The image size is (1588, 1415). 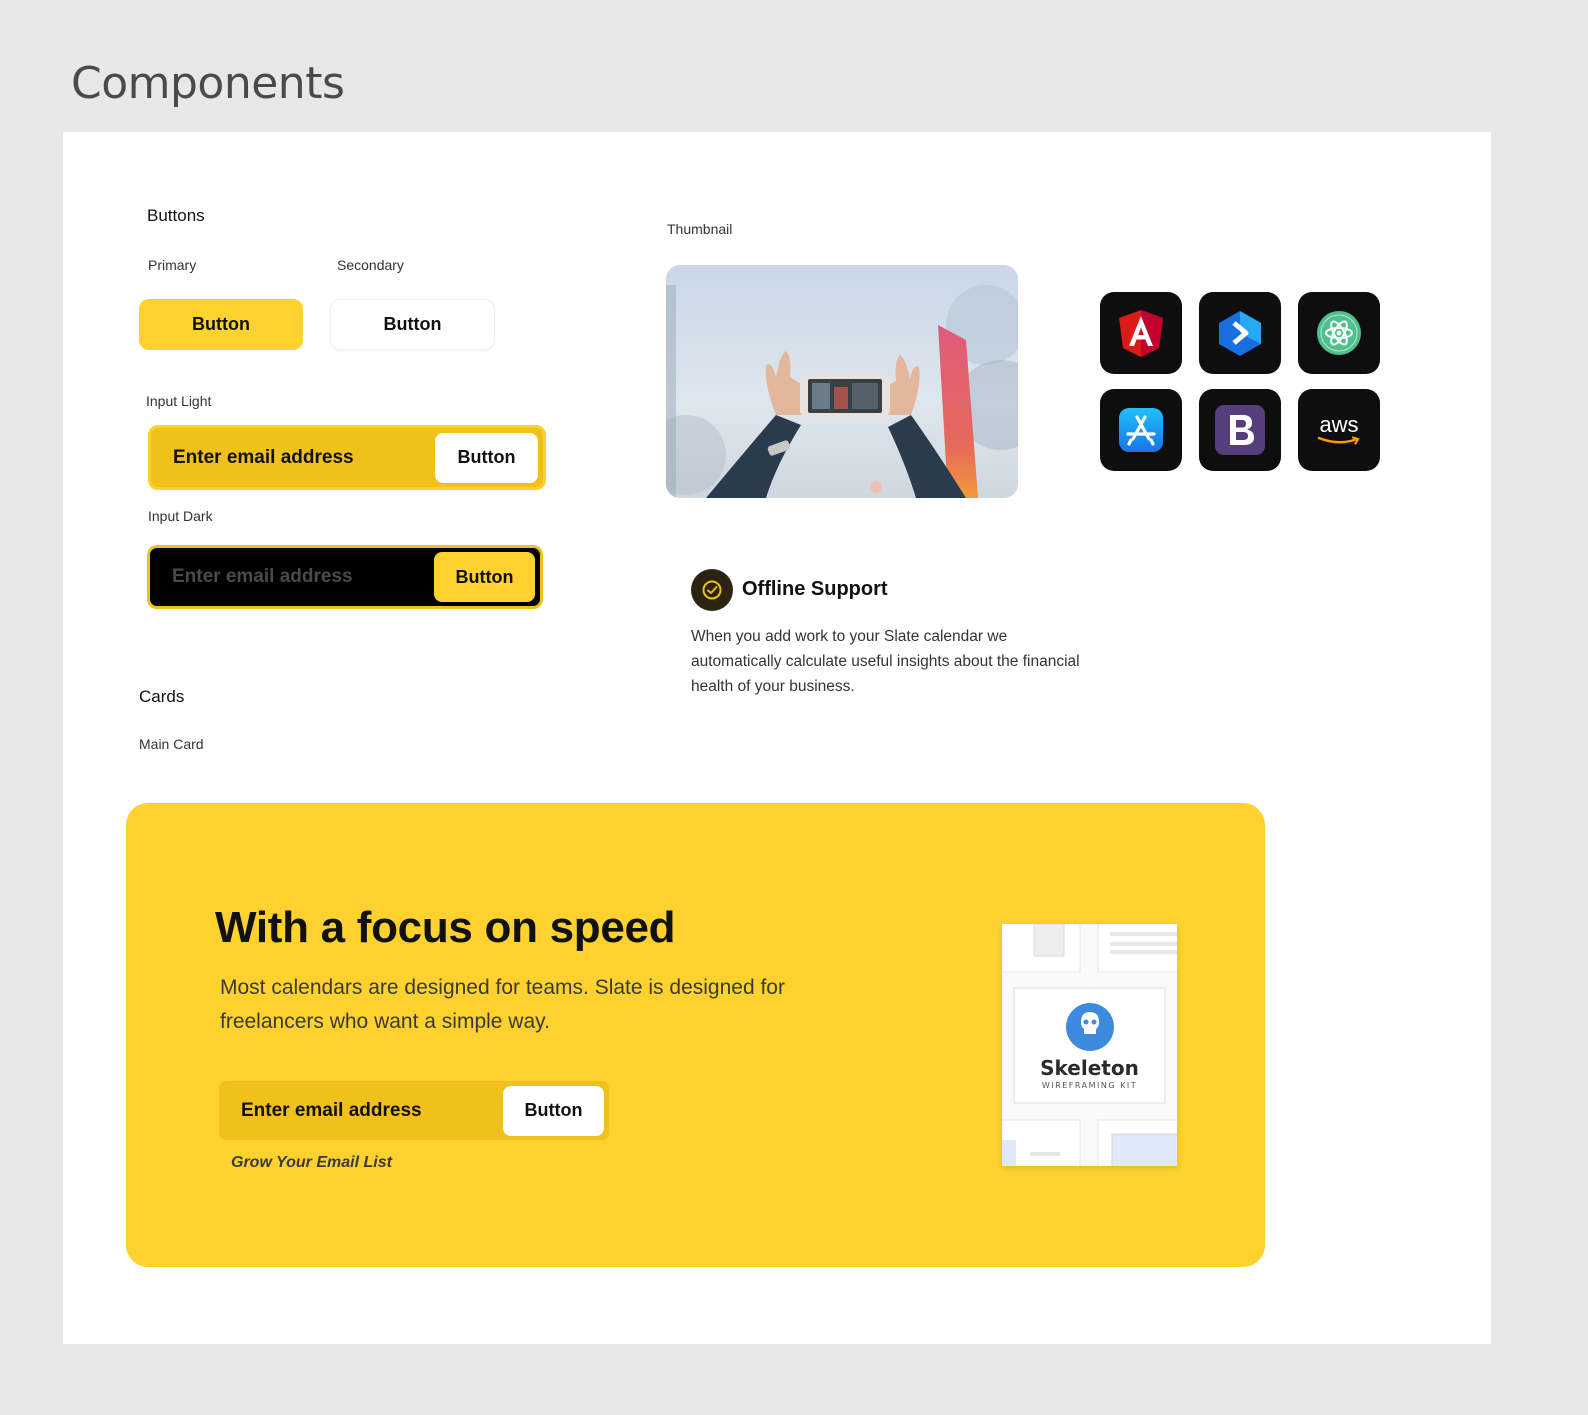 I want to click on input-light-group: Button, so click(x=347, y=457).